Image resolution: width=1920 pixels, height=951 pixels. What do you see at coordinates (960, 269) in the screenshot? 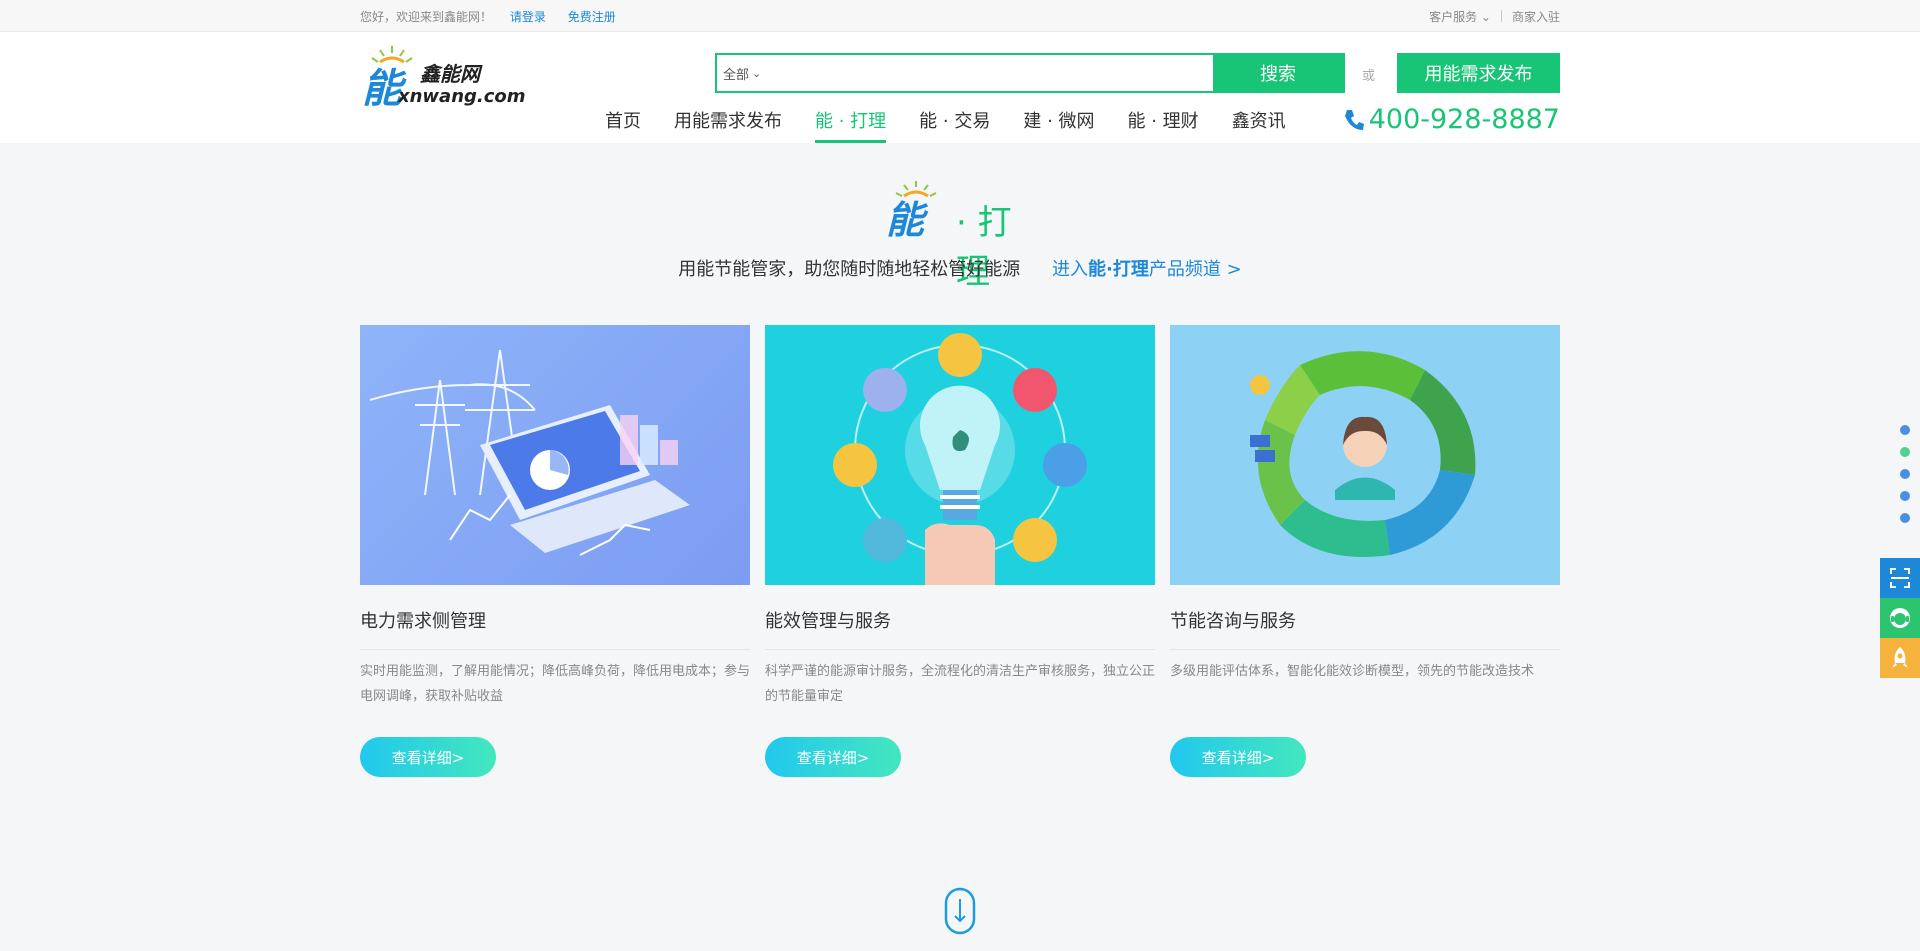
I see `section-tagline: 用能节能管家，助您随时随地轻松管好能源 进入能·打理产品频道 >` at bounding box center [960, 269].